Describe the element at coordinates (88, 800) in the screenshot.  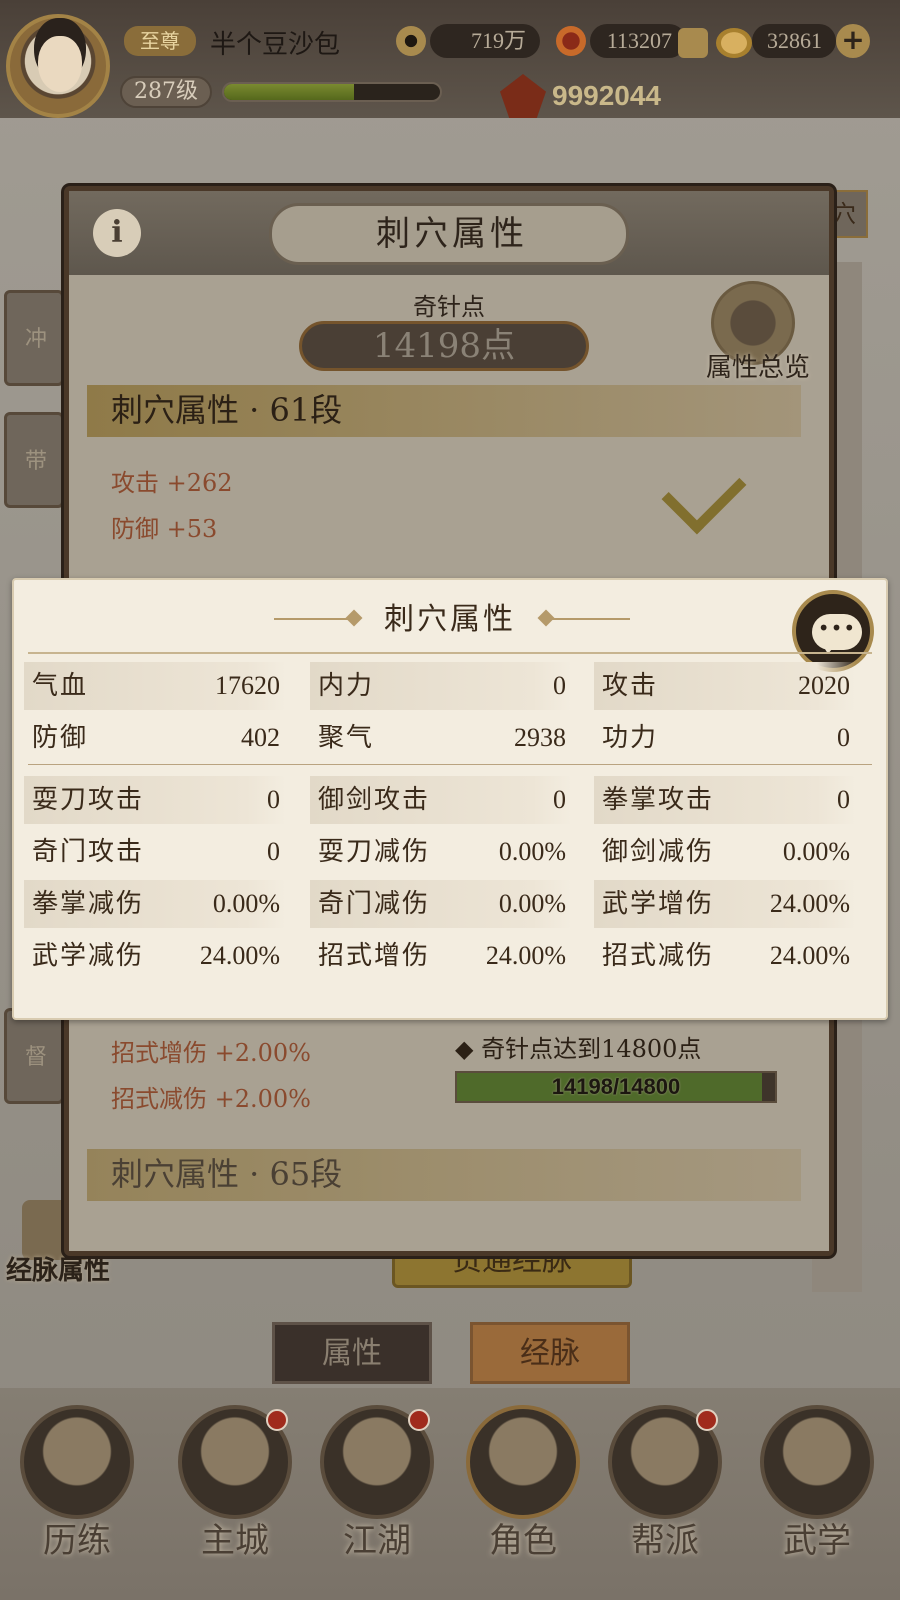
I see `stat-name: 耍刀攻击` at that location.